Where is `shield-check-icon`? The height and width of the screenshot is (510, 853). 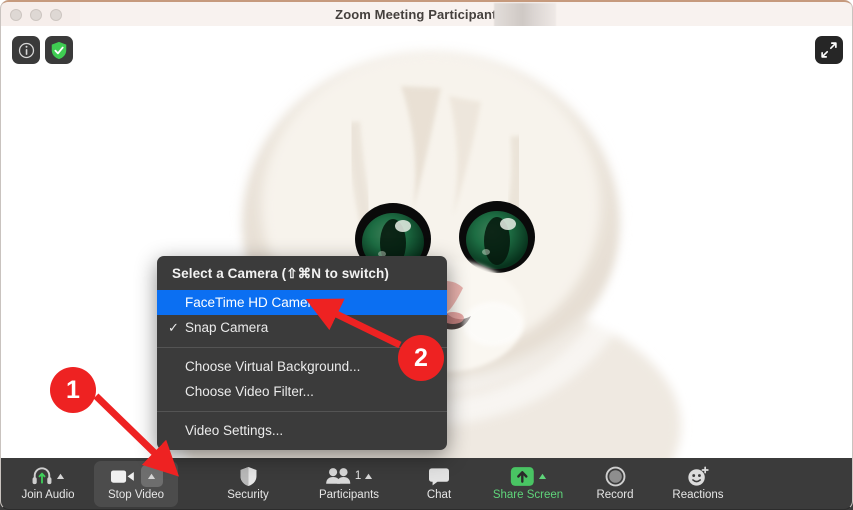
shield-check-icon is located at coordinates (59, 50).